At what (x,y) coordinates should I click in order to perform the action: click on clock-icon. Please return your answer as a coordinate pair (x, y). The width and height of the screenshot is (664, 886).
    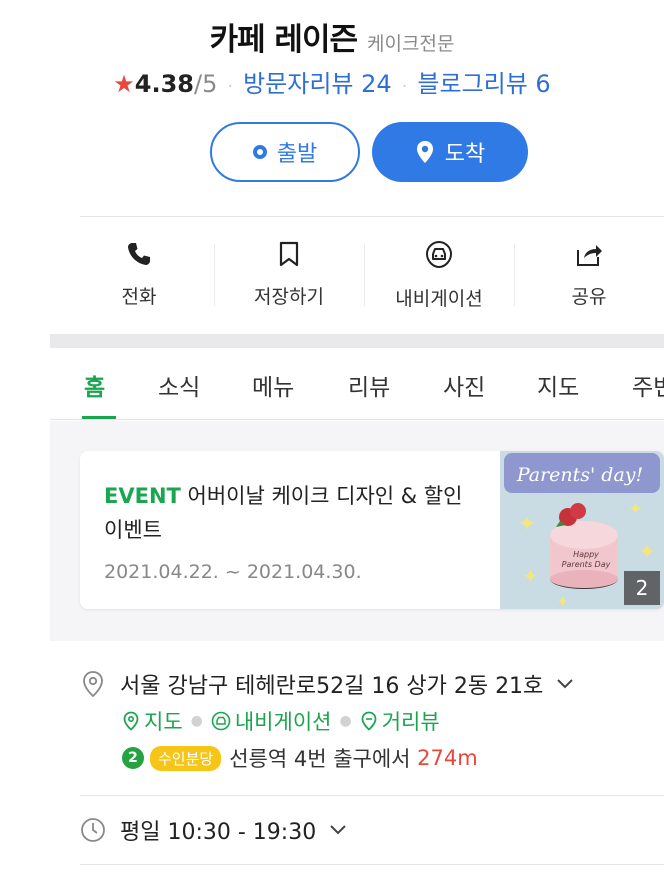
    Looking at the image, I should click on (93, 830).